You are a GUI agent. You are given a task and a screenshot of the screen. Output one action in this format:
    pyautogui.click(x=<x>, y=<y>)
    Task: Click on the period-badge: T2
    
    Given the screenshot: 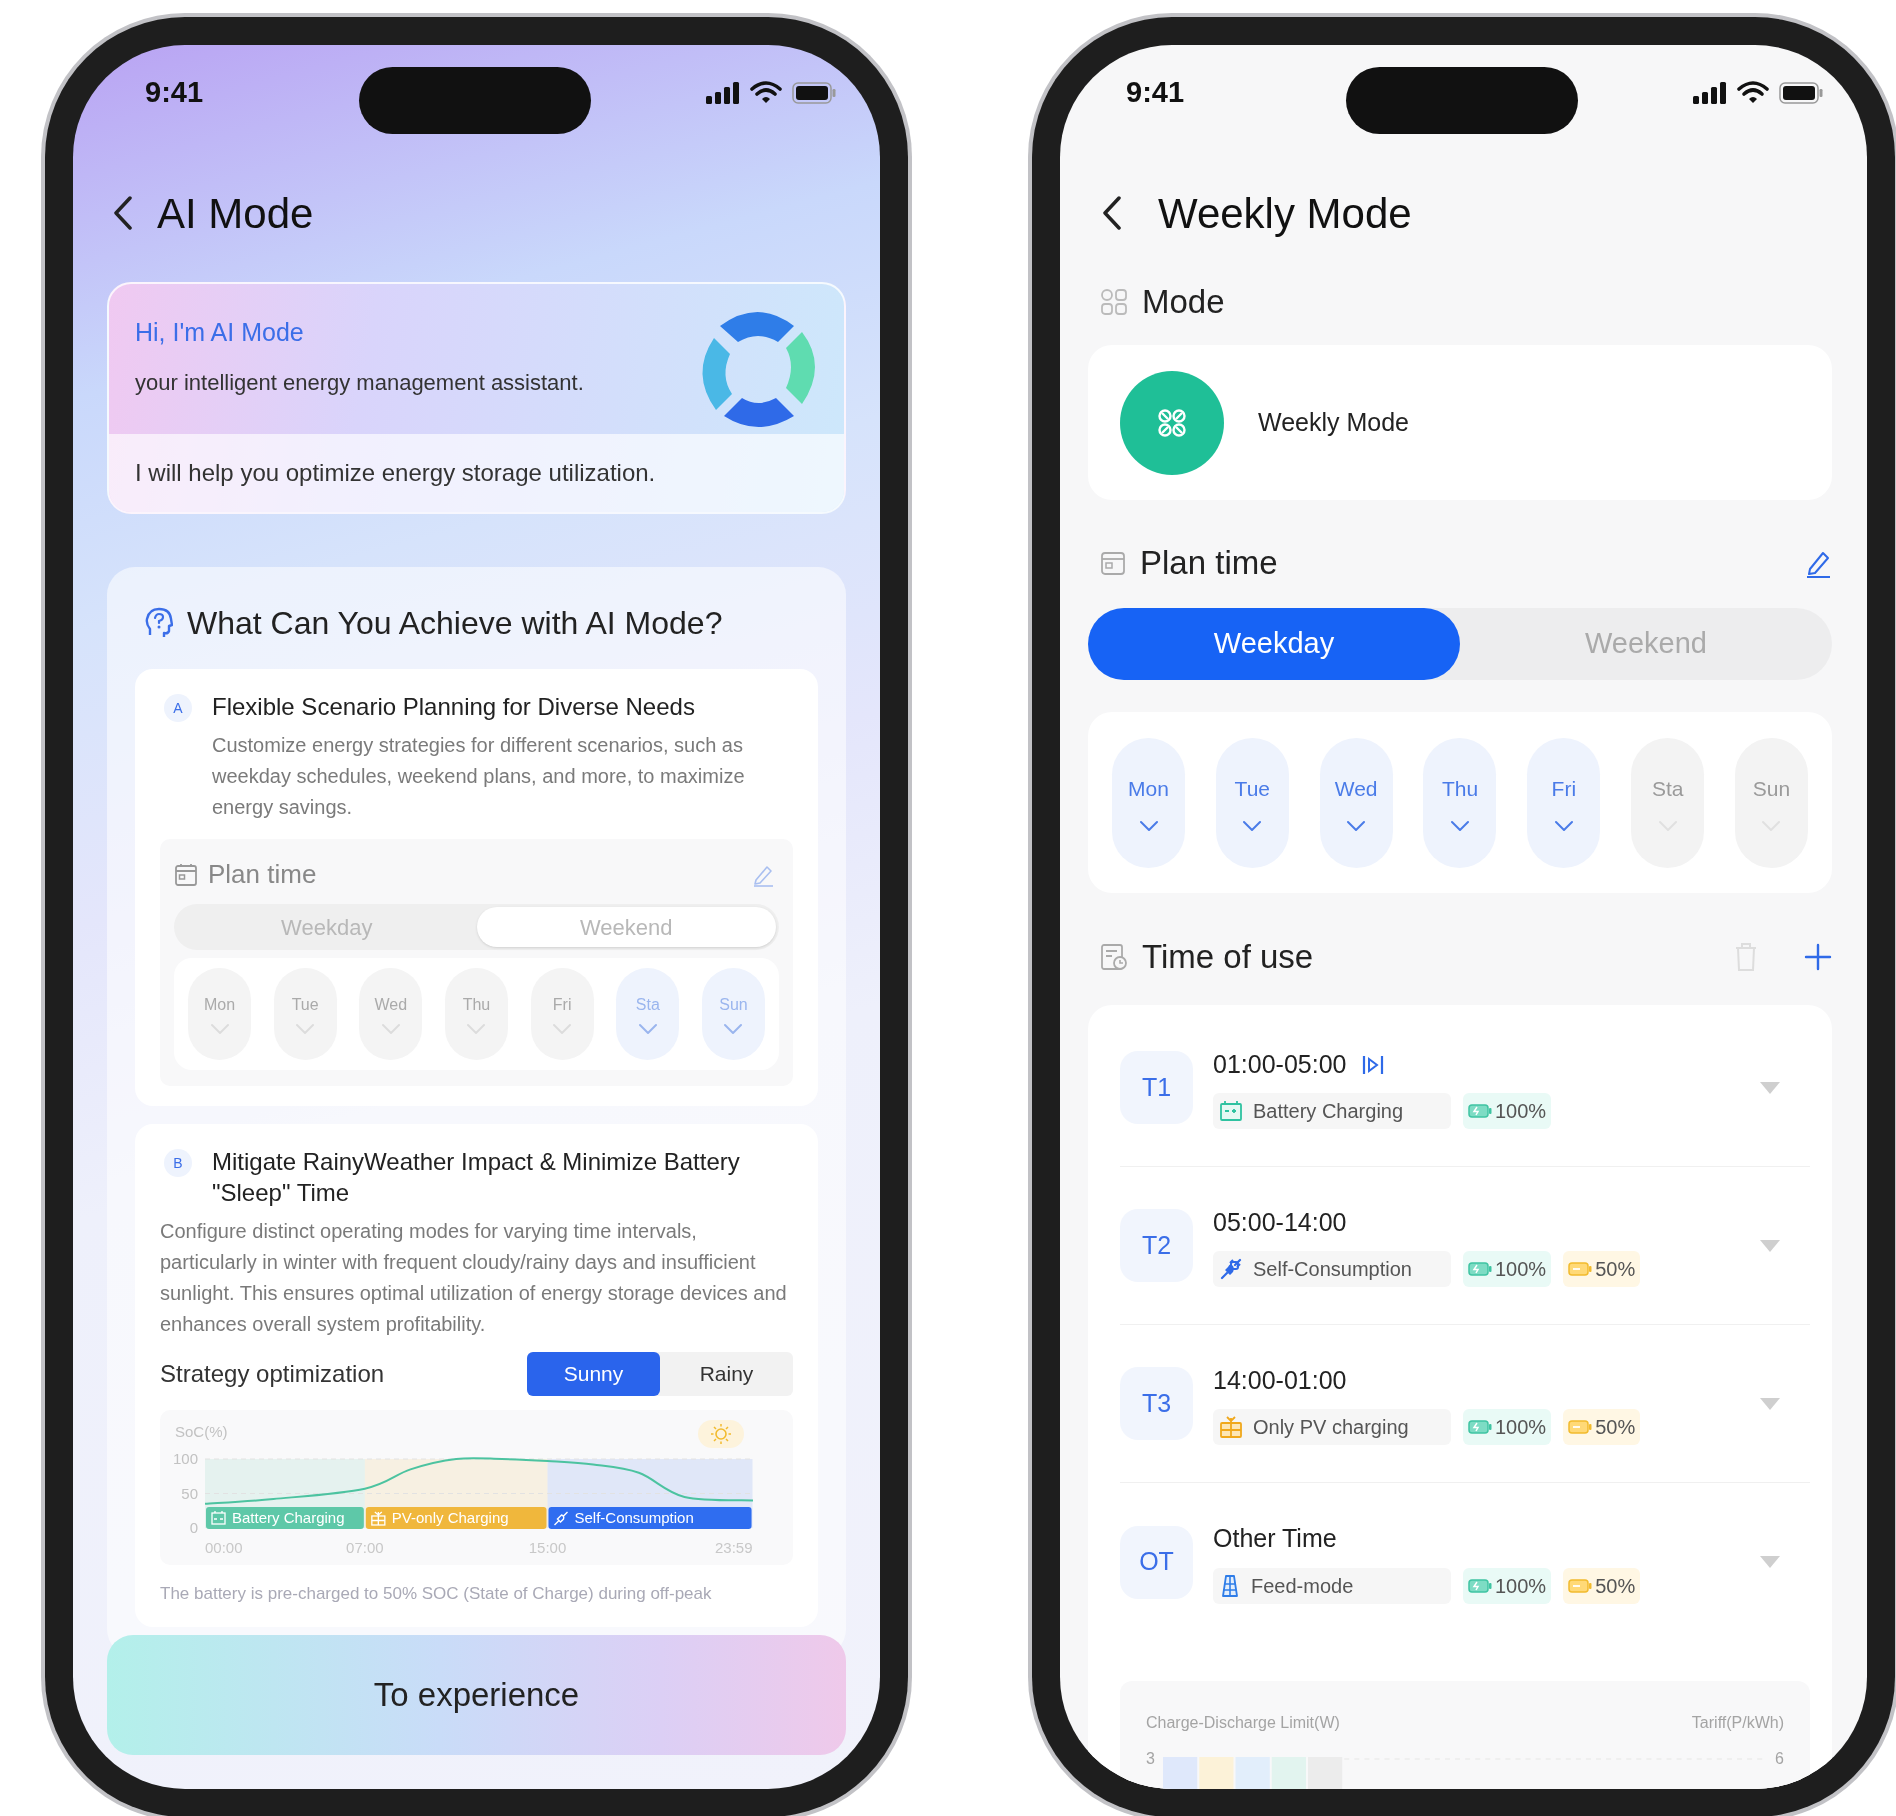 What is the action you would take?
    pyautogui.click(x=1156, y=1245)
    